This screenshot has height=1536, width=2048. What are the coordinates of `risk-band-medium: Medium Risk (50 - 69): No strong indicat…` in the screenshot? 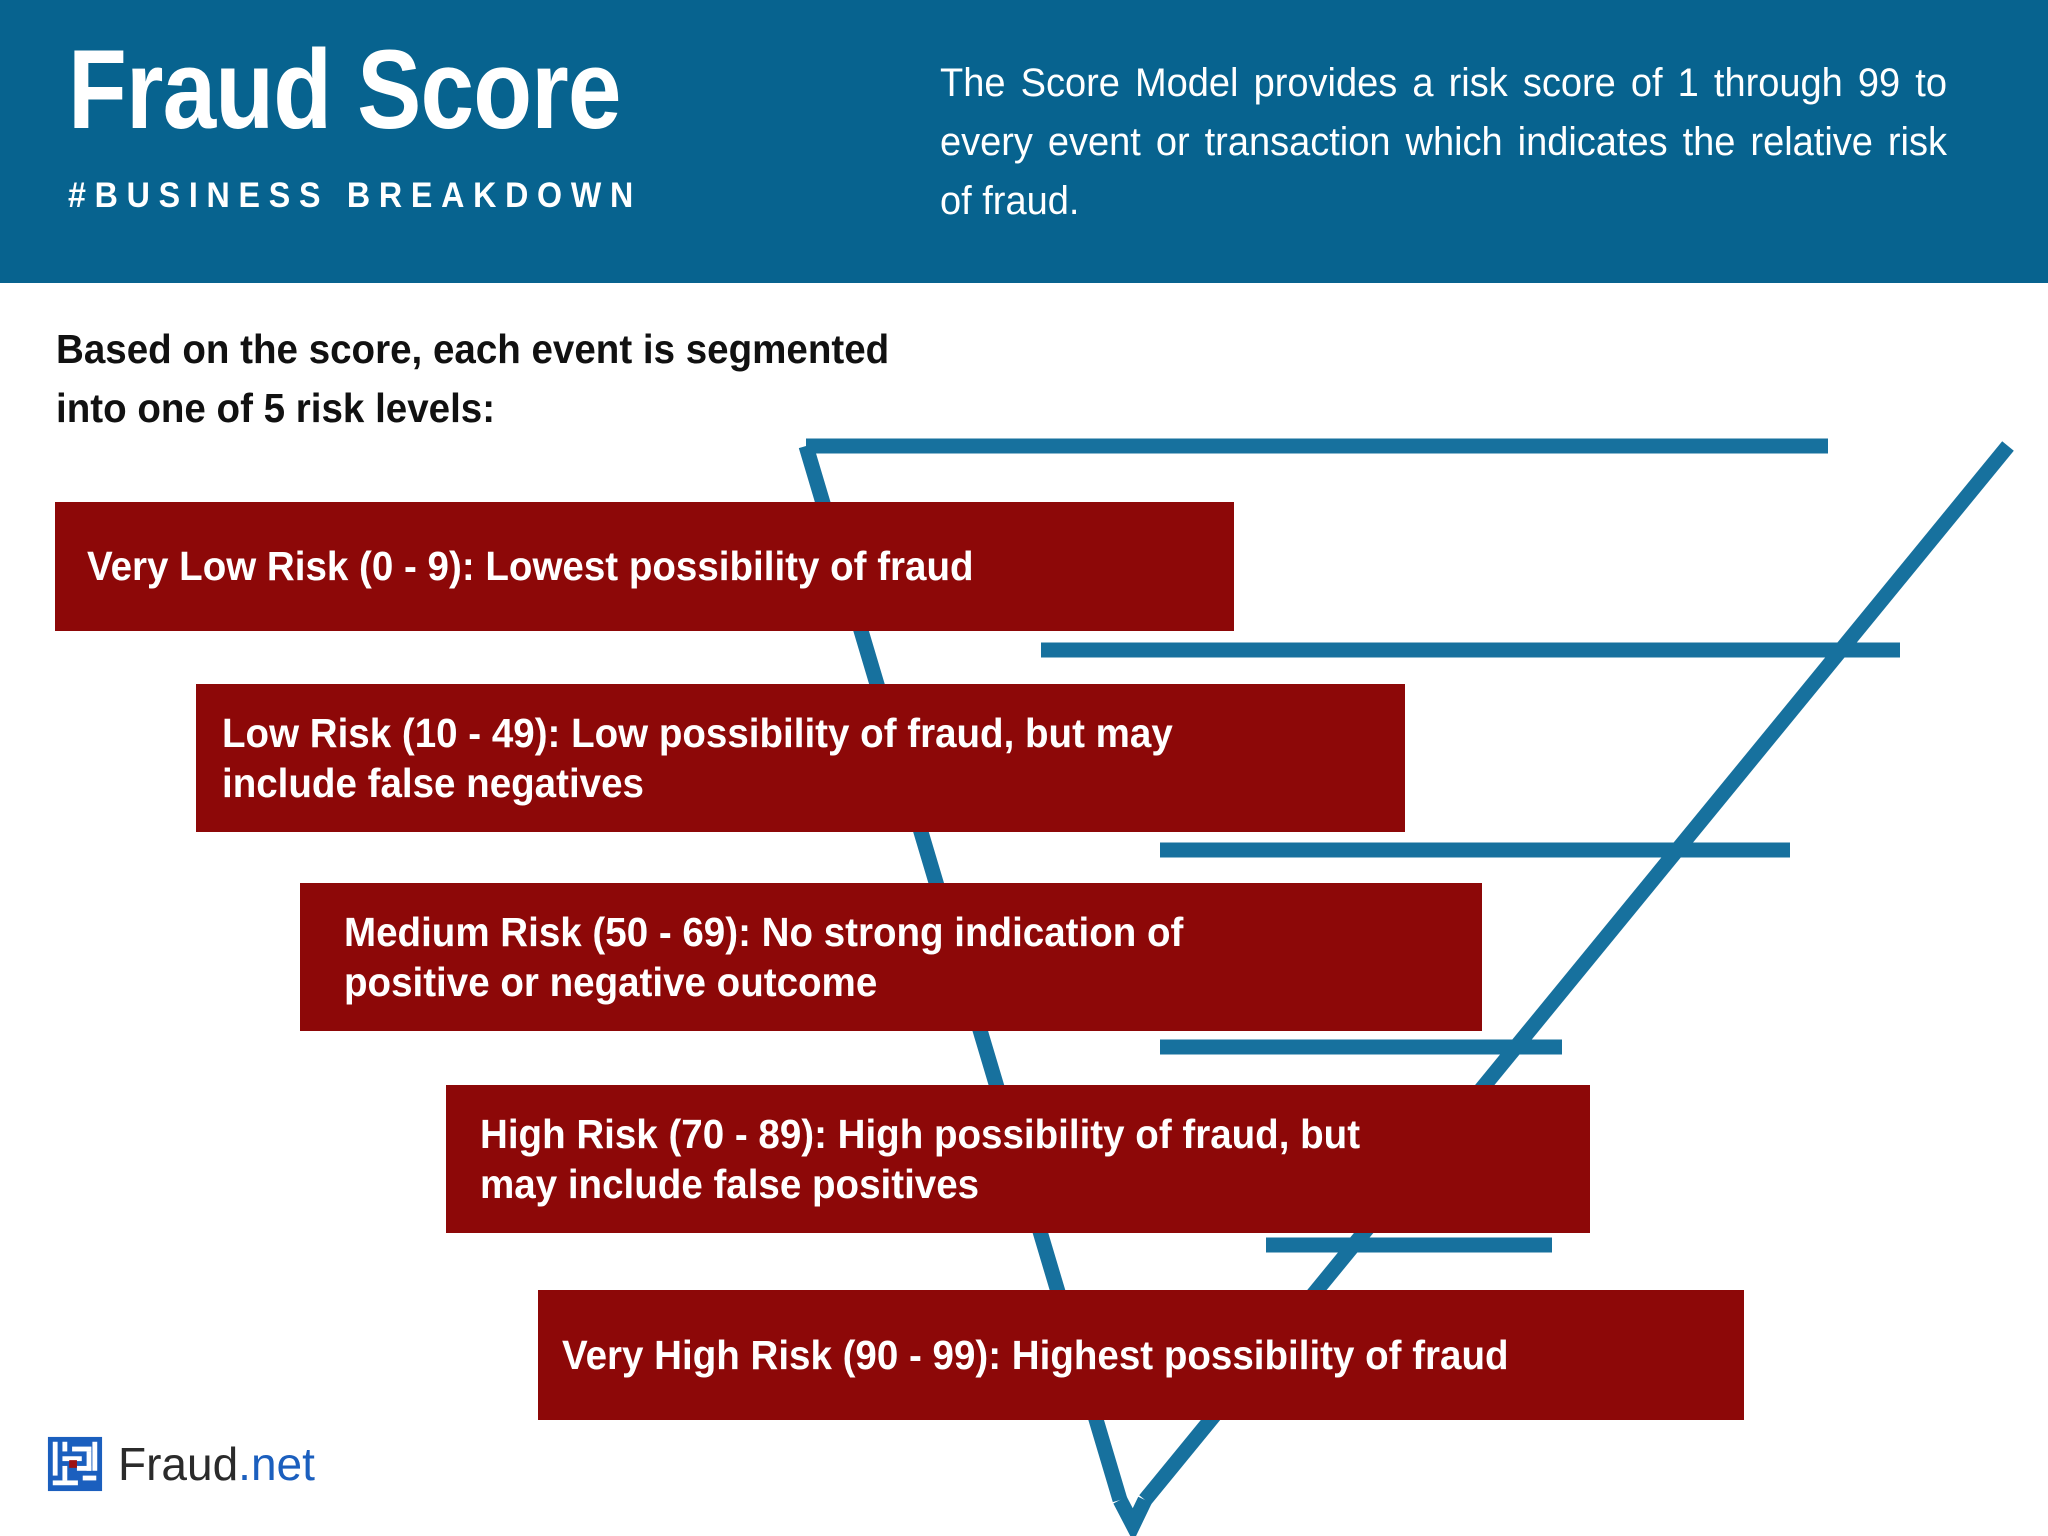 It's located at (891, 957).